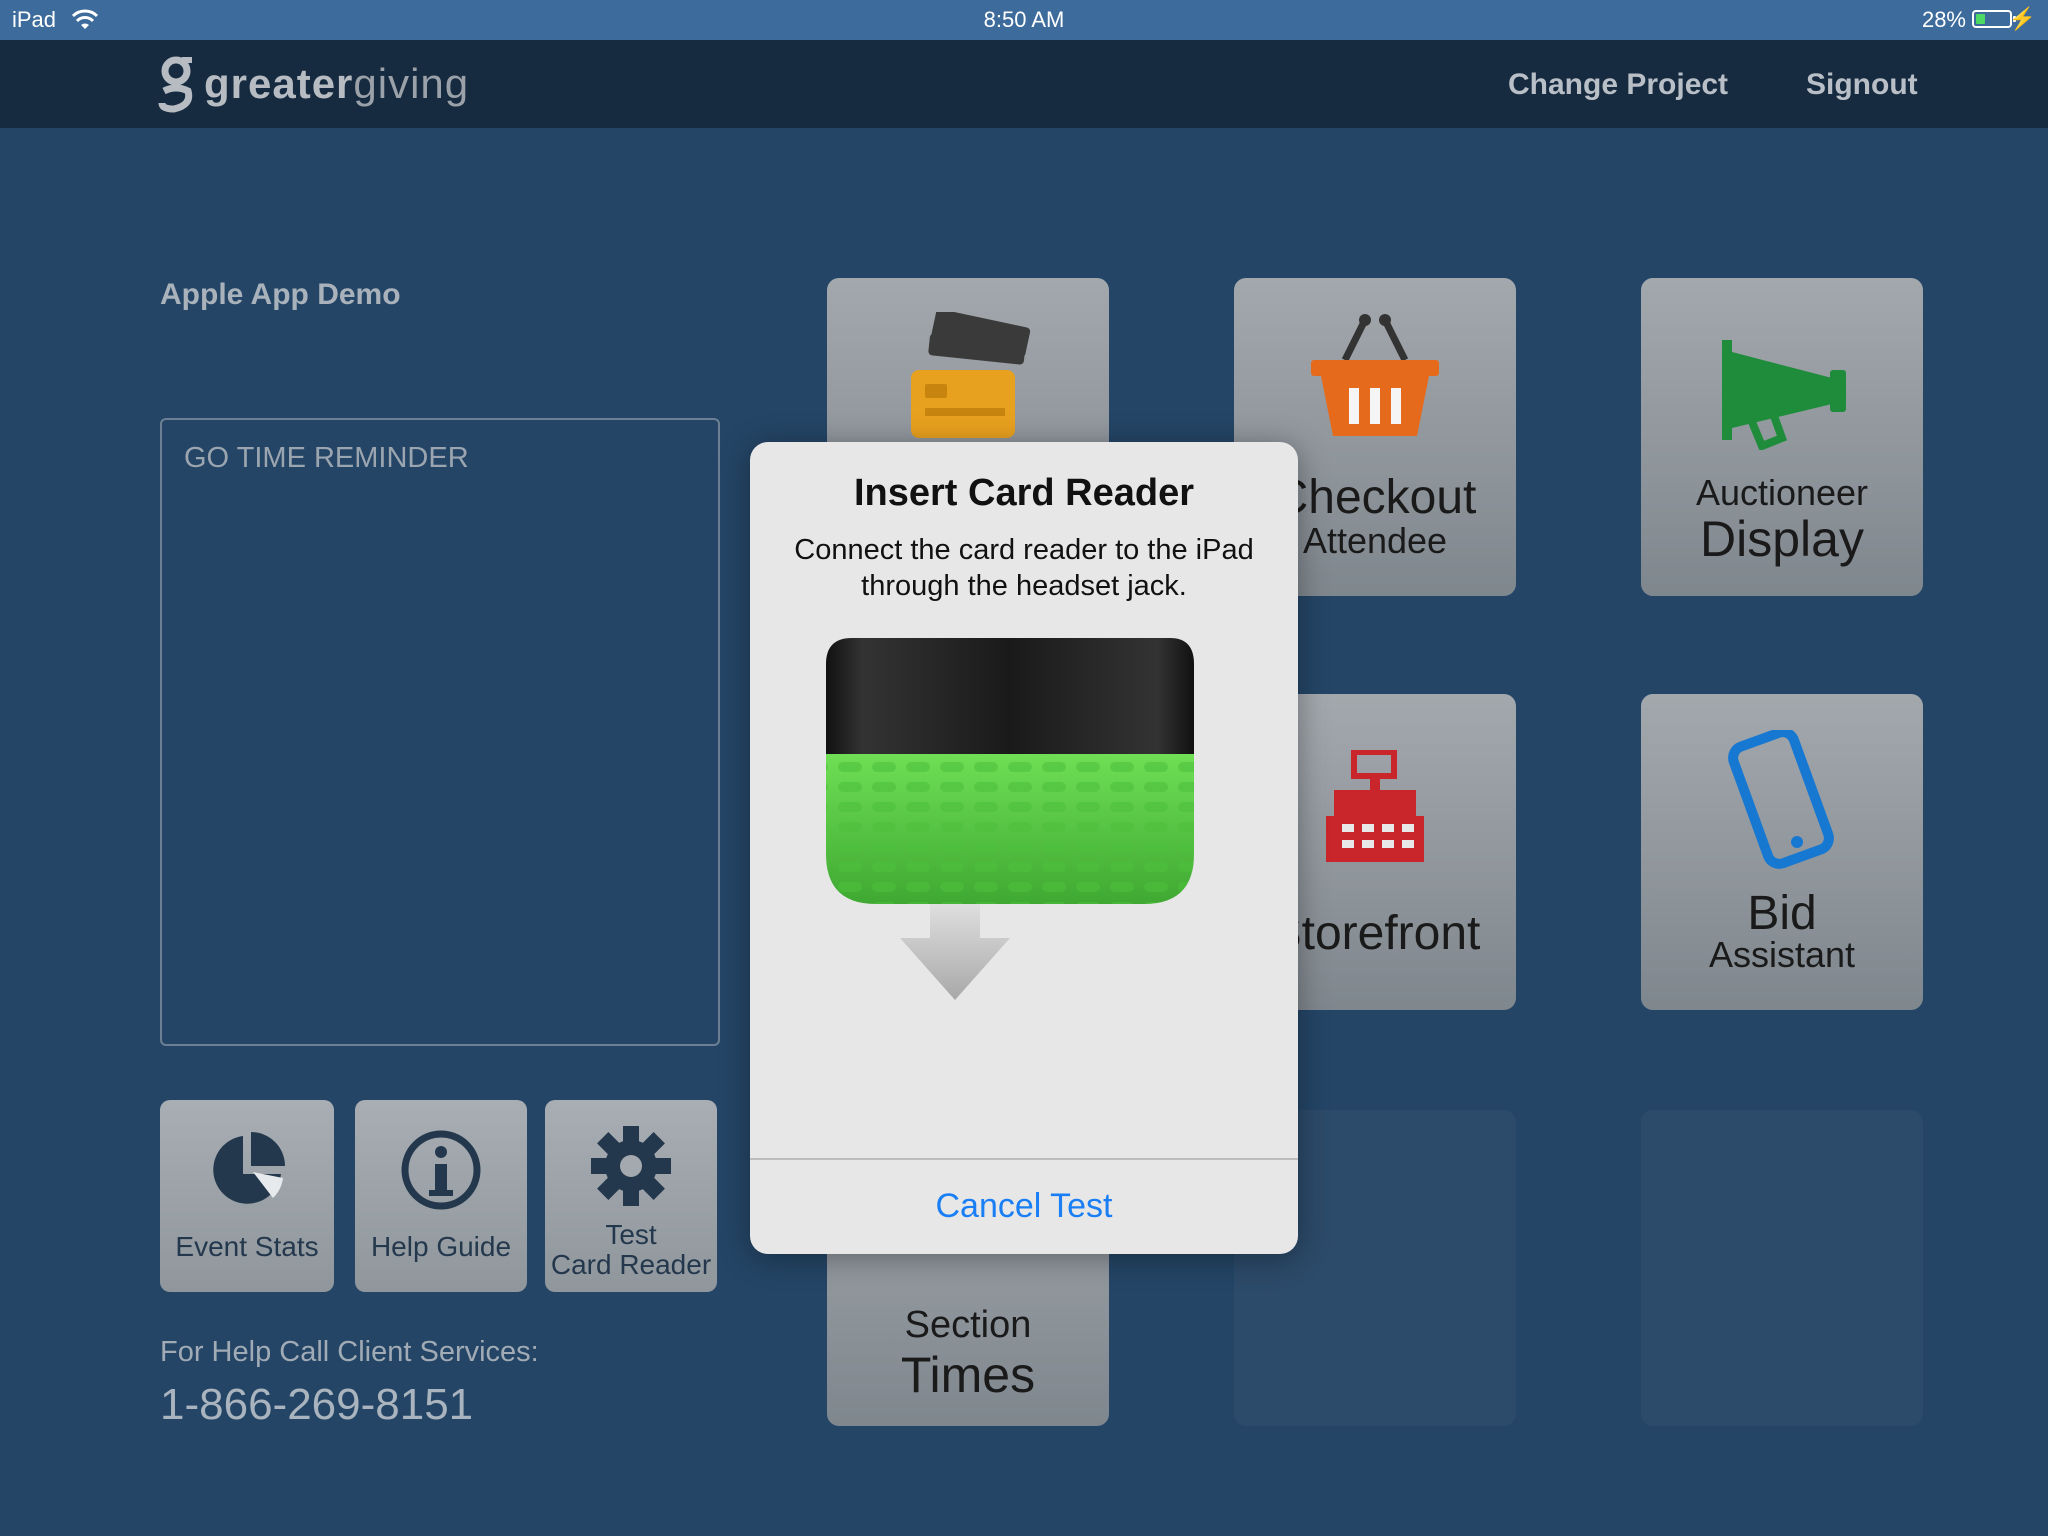 This screenshot has width=2048, height=1536. Describe the element at coordinates (249, 1168) in the screenshot. I see `pie-chart-icon` at that location.